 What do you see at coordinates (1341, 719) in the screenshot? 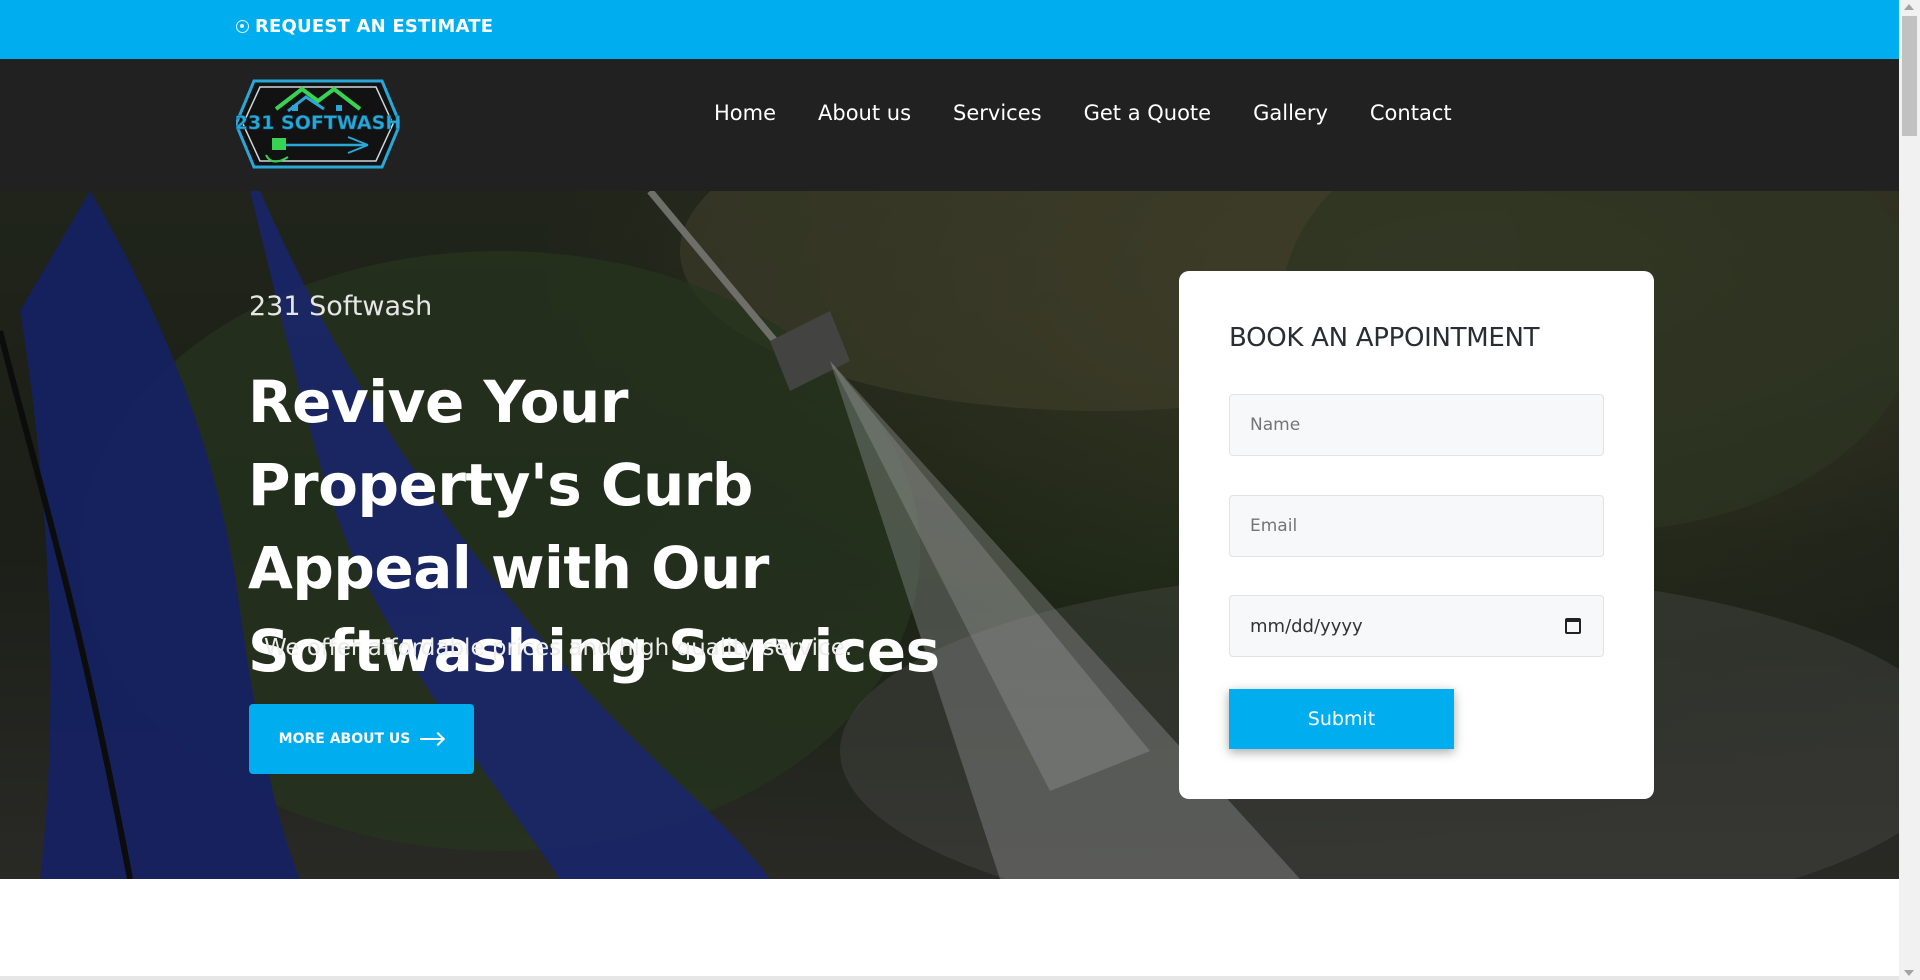
I see `submit-button: Submit` at bounding box center [1341, 719].